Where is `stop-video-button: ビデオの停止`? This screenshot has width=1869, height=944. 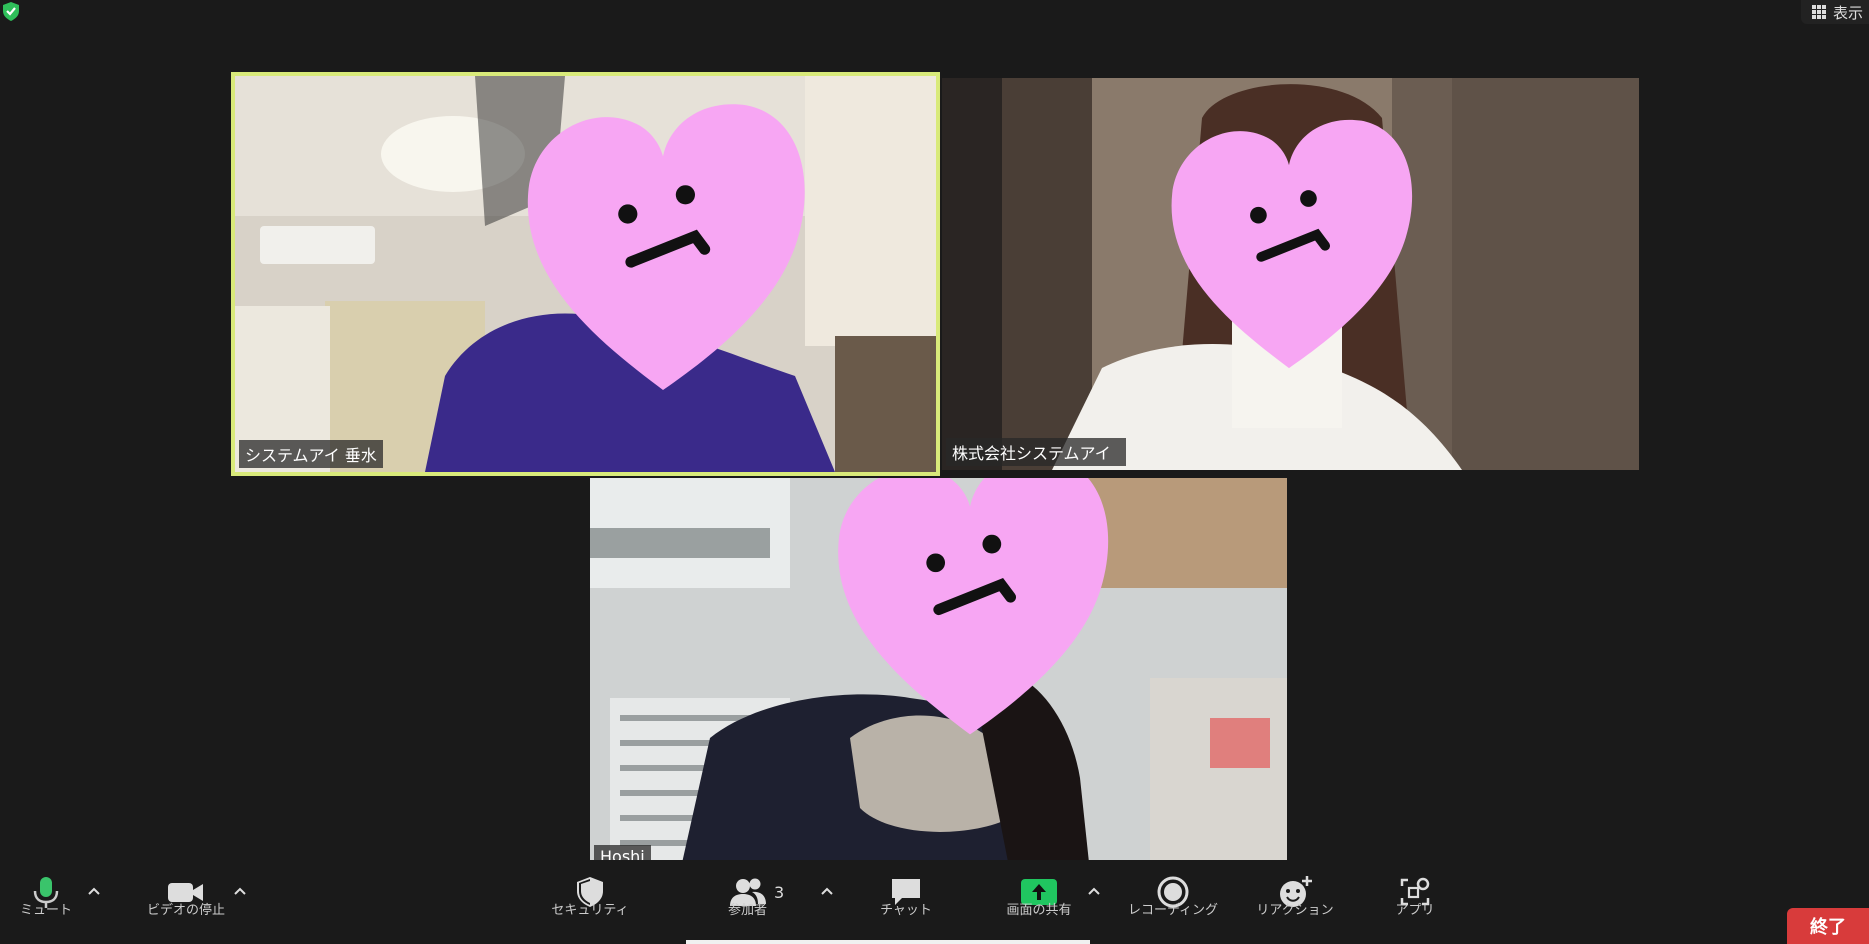
stop-video-button: ビデオの停止 is located at coordinates (186, 896).